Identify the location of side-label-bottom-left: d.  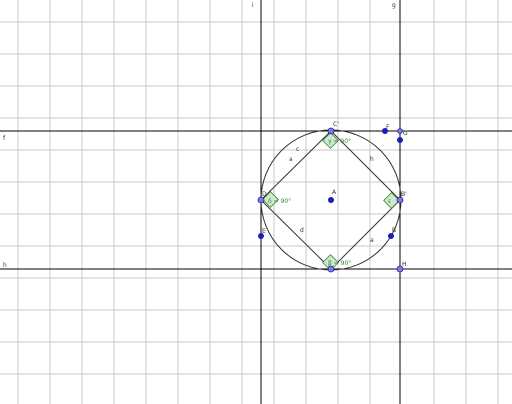
(302, 230).